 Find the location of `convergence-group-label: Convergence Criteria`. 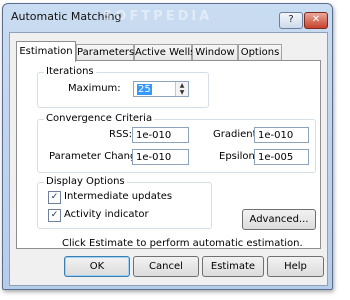

convergence-group-label: Convergence Criteria is located at coordinates (99, 118).